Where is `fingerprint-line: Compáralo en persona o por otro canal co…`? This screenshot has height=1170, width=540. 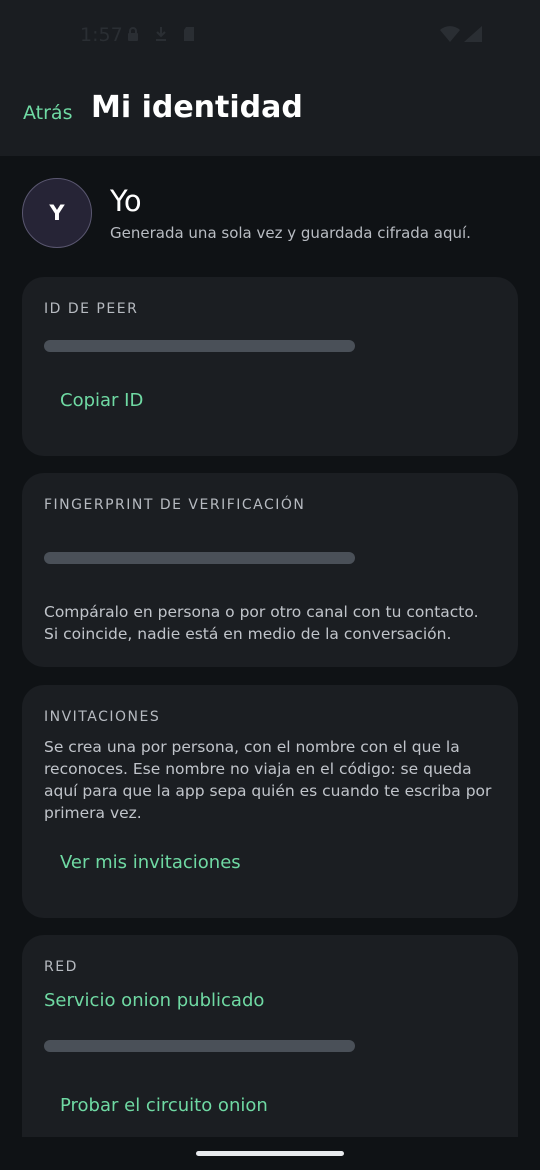 fingerprint-line: Compáralo en persona o por otro canal co… is located at coordinates (261, 612).